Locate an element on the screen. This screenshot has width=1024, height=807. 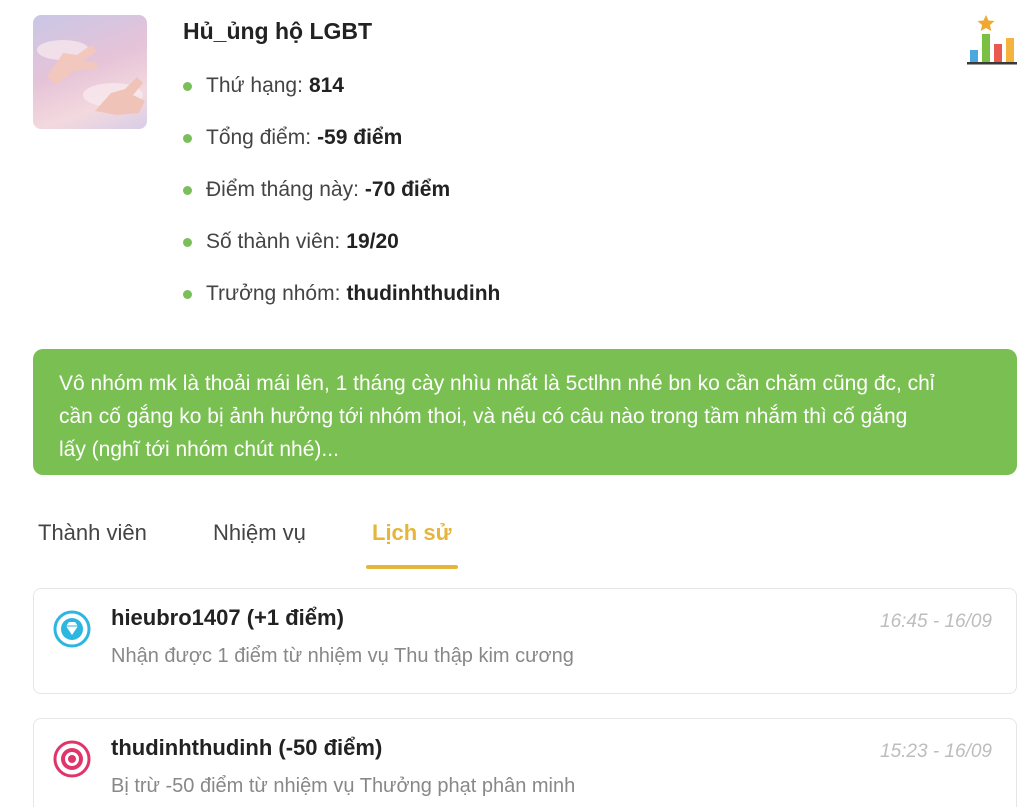
stat-value: 19/20 is located at coordinates (372, 241).